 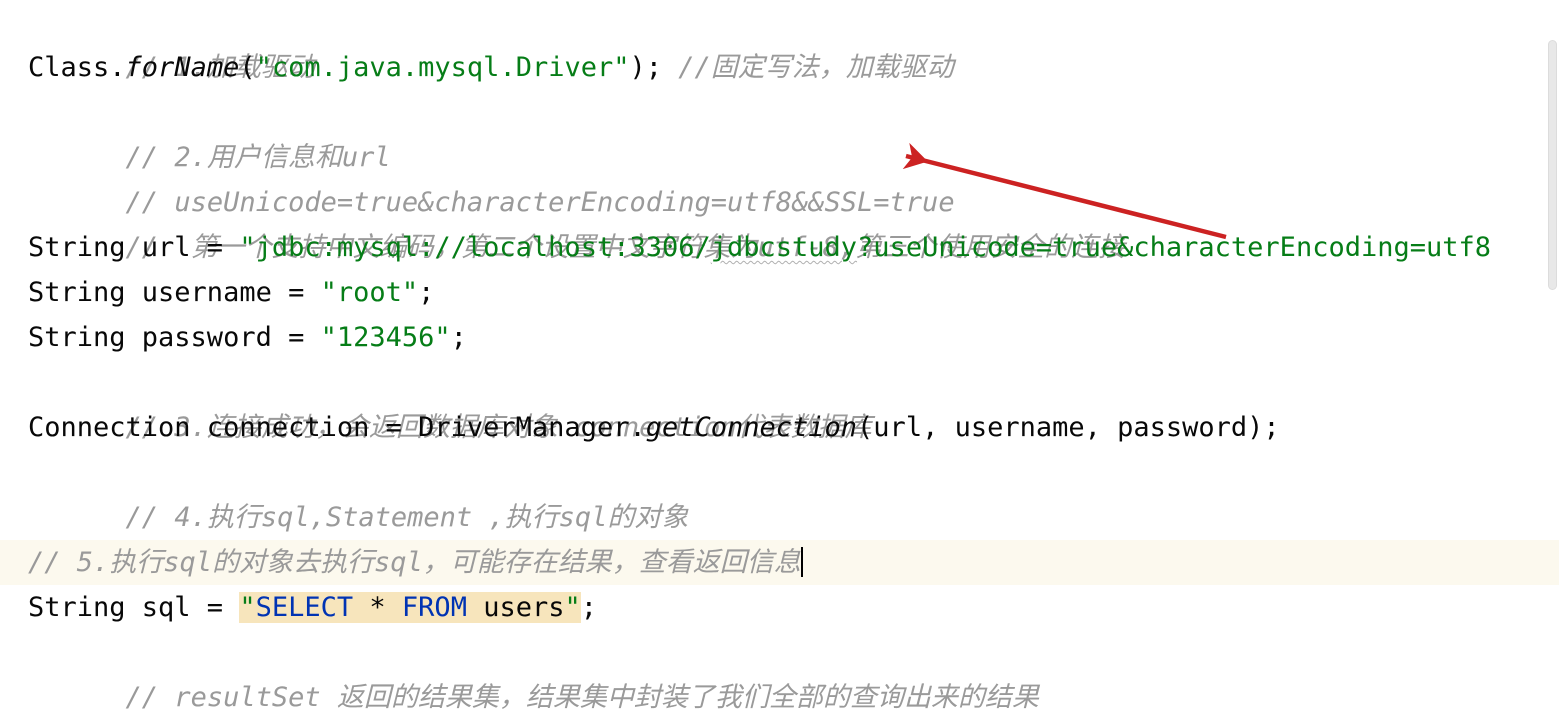 What do you see at coordinates (174, 337) in the screenshot?
I see `password-declaration-token: String password =` at bounding box center [174, 337].